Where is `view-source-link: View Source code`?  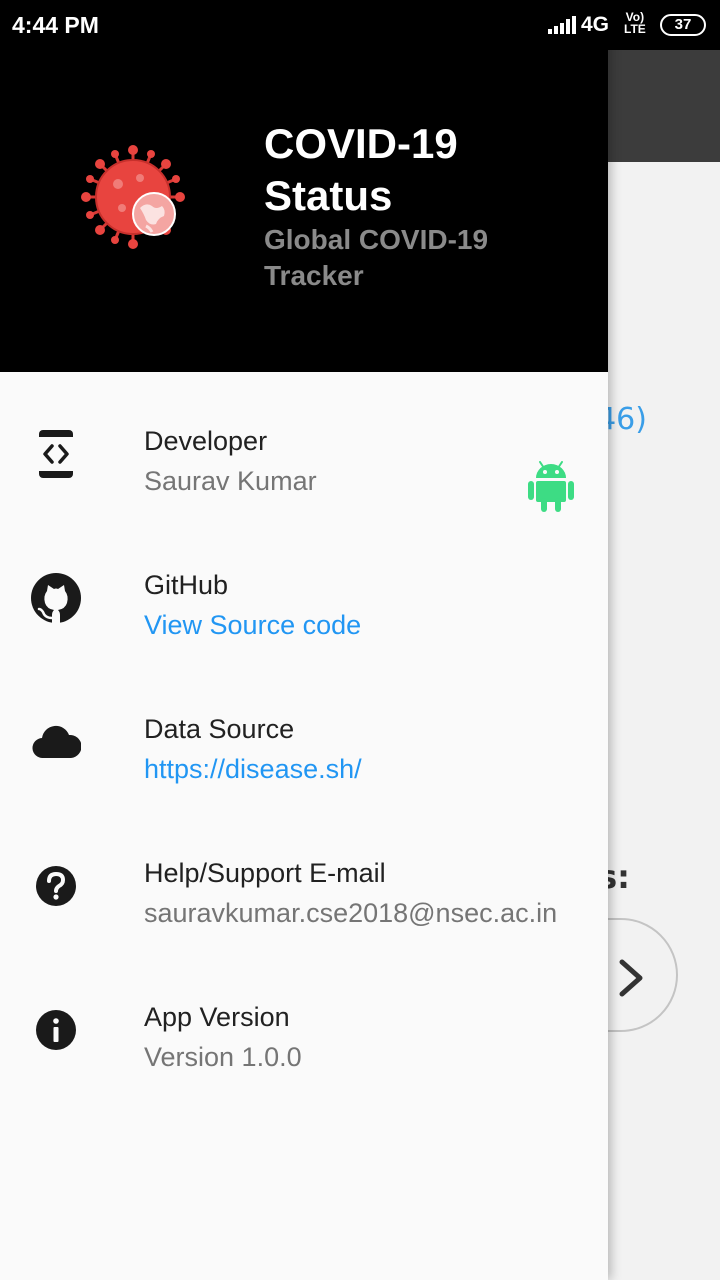
view-source-link: View Source code is located at coordinates (252, 625).